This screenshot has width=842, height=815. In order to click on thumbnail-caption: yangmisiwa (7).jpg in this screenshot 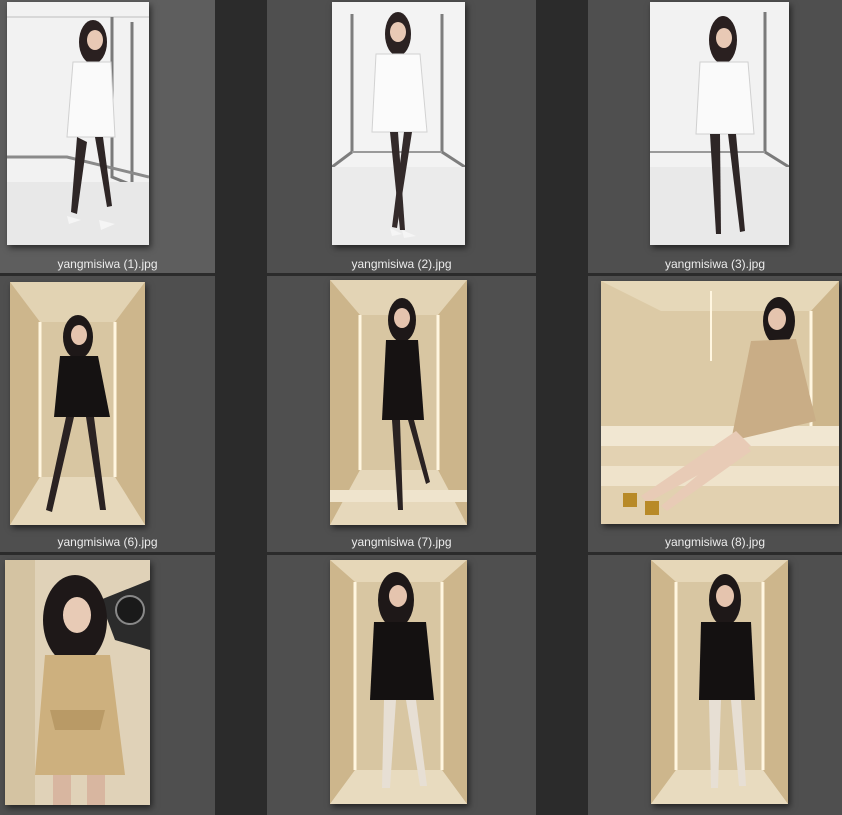, I will do `click(401, 542)`.